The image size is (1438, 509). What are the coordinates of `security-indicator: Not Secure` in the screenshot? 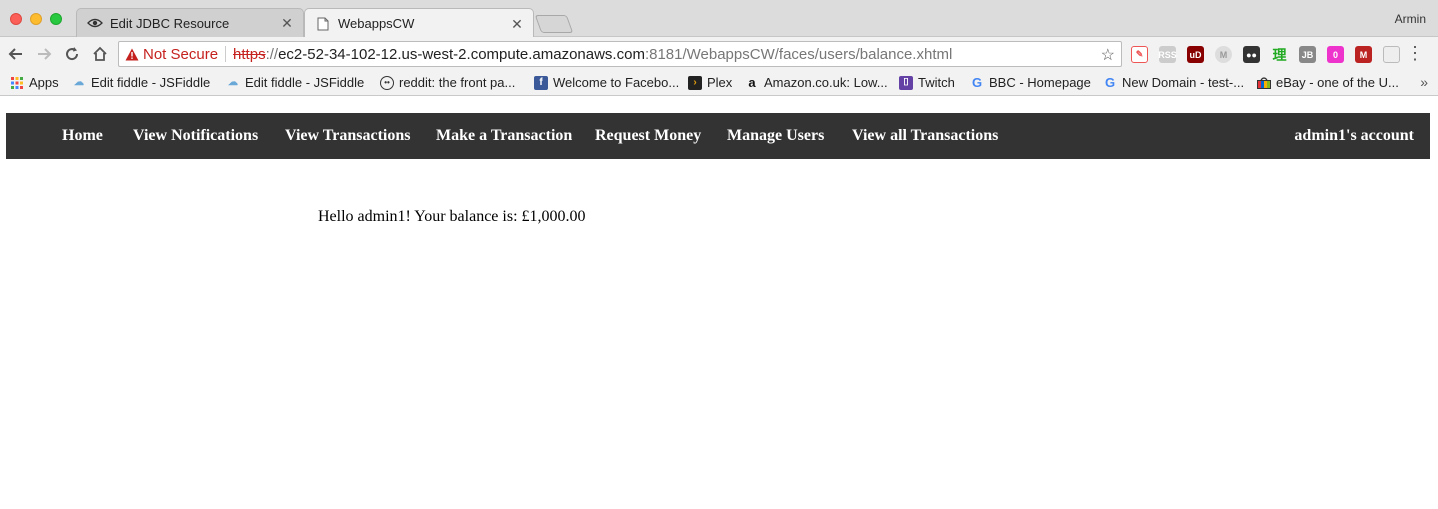 It's located at (171, 54).